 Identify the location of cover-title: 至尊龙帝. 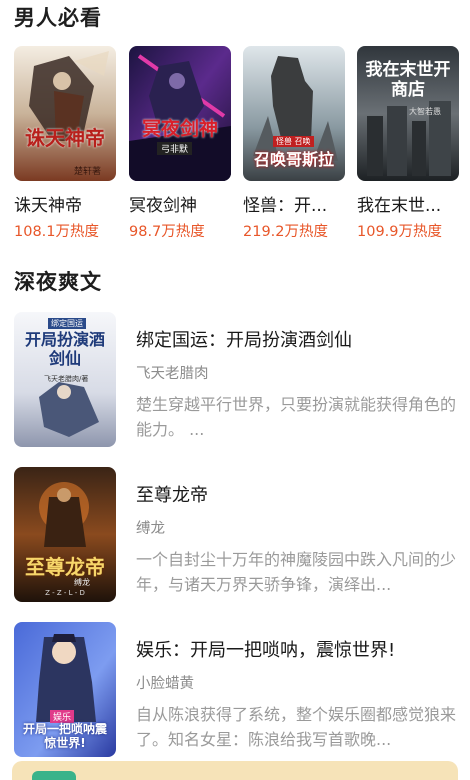
(65, 567).